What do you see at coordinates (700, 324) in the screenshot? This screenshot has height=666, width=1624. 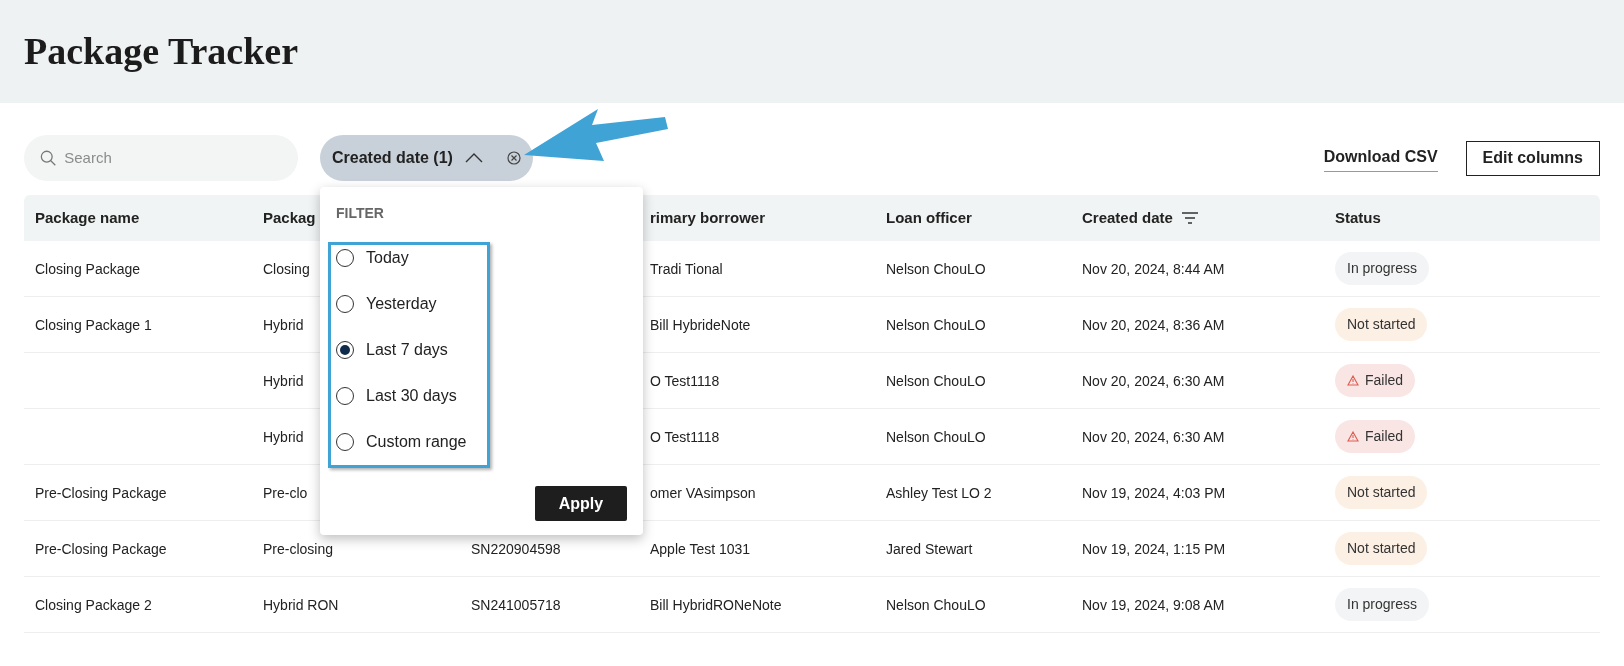 I see `table-cell: Bill HybrideNote` at bounding box center [700, 324].